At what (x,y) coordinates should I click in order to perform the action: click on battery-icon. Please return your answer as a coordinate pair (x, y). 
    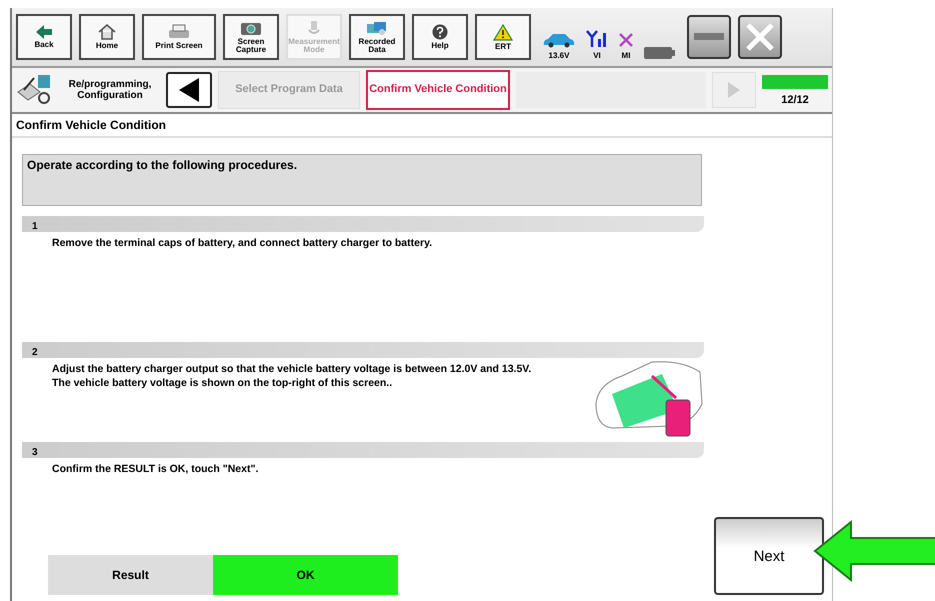
    Looking at the image, I should click on (660, 53).